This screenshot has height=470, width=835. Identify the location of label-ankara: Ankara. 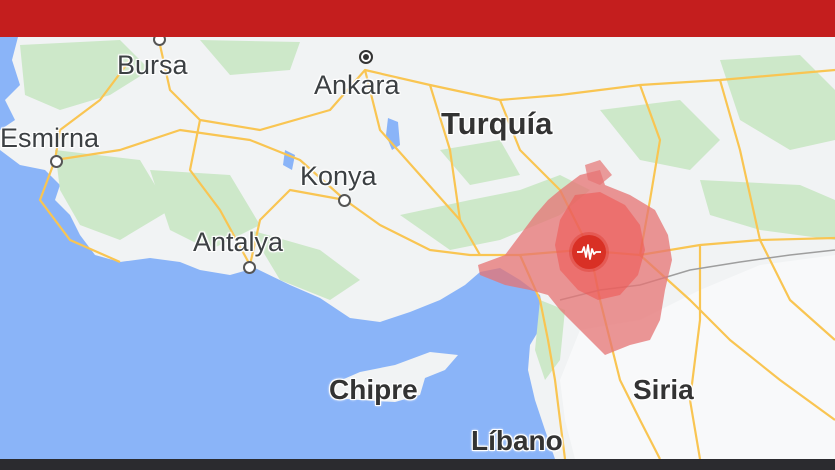
(357, 85).